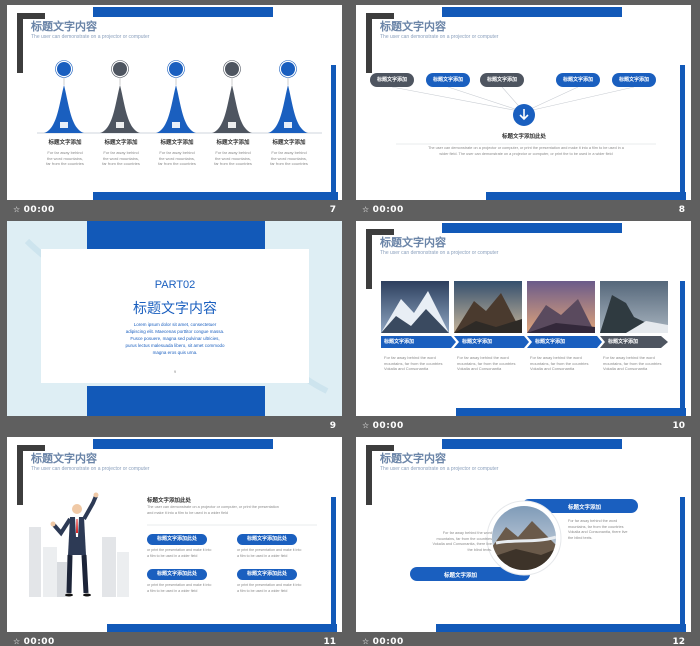 The height and width of the screenshot is (646, 700). Describe the element at coordinates (332, 210) in the screenshot. I see `slide-number: 7` at that location.